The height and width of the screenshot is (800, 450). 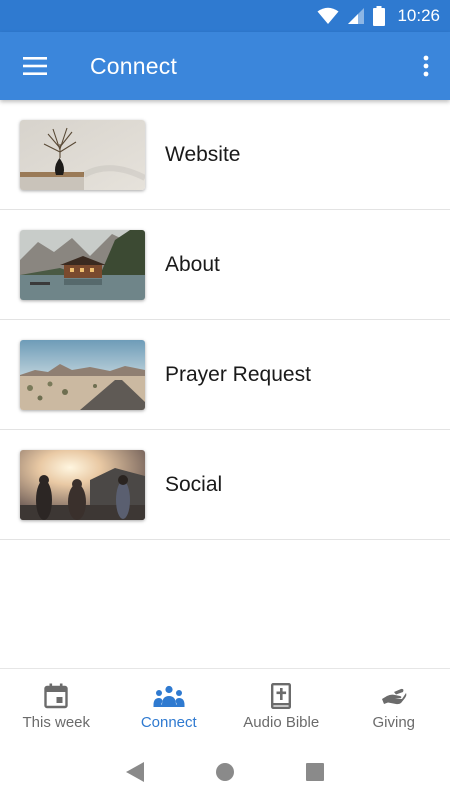 I want to click on recents-button, so click(x=315, y=772).